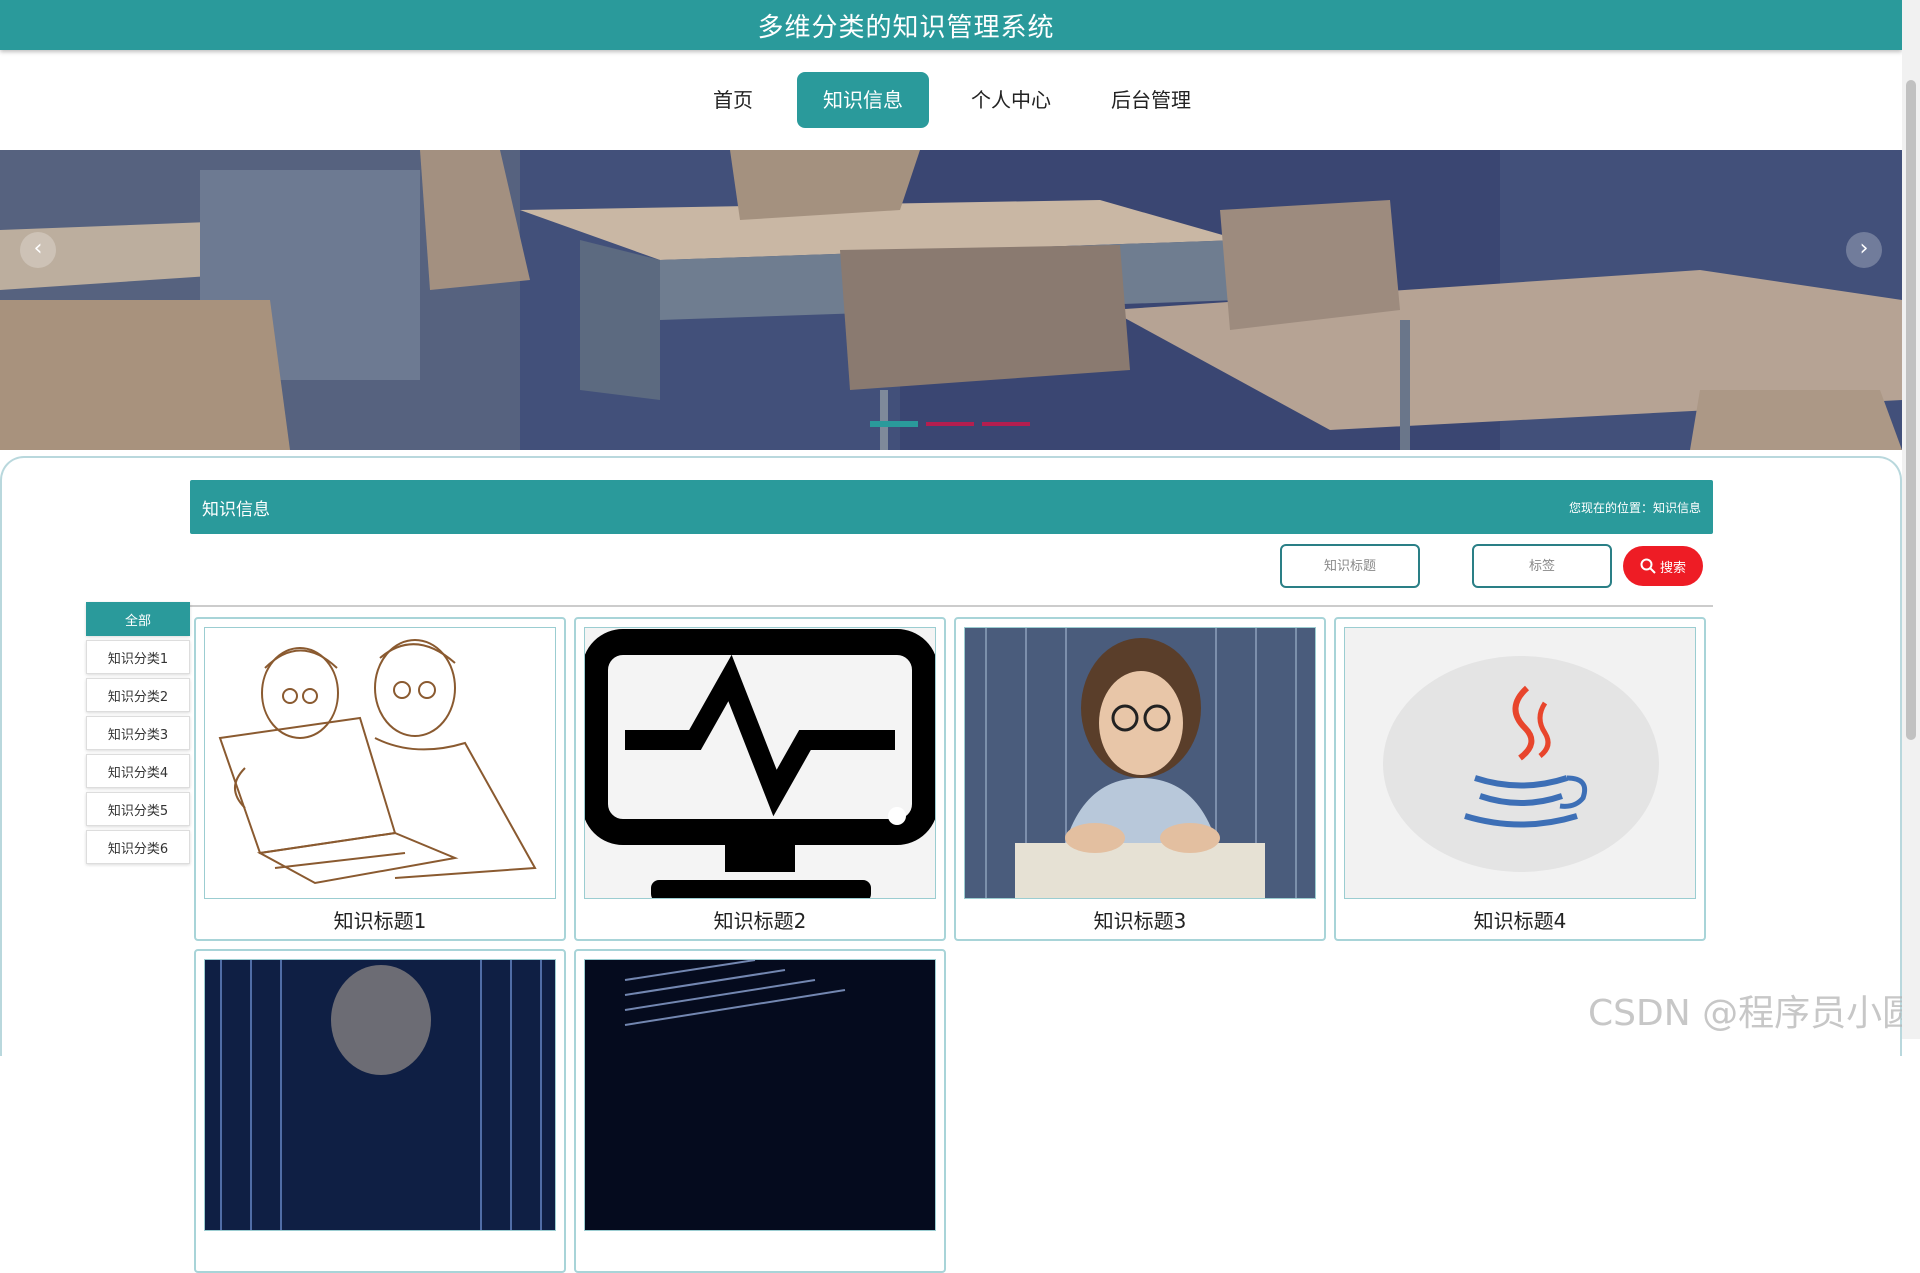 This screenshot has width=1920, height=1273. Describe the element at coordinates (760, 919) in the screenshot. I see `card-title: 知识标题2` at that location.